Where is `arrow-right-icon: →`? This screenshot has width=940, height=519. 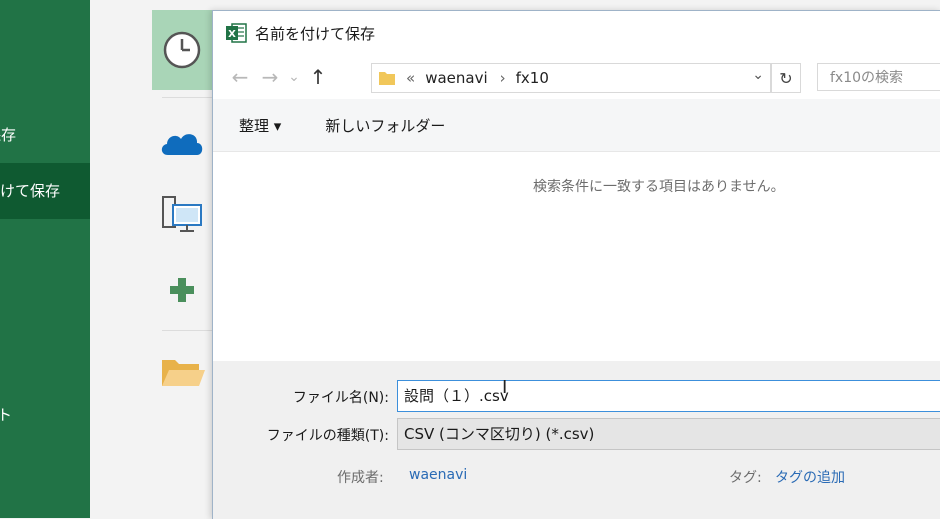 arrow-right-icon: → is located at coordinates (270, 77).